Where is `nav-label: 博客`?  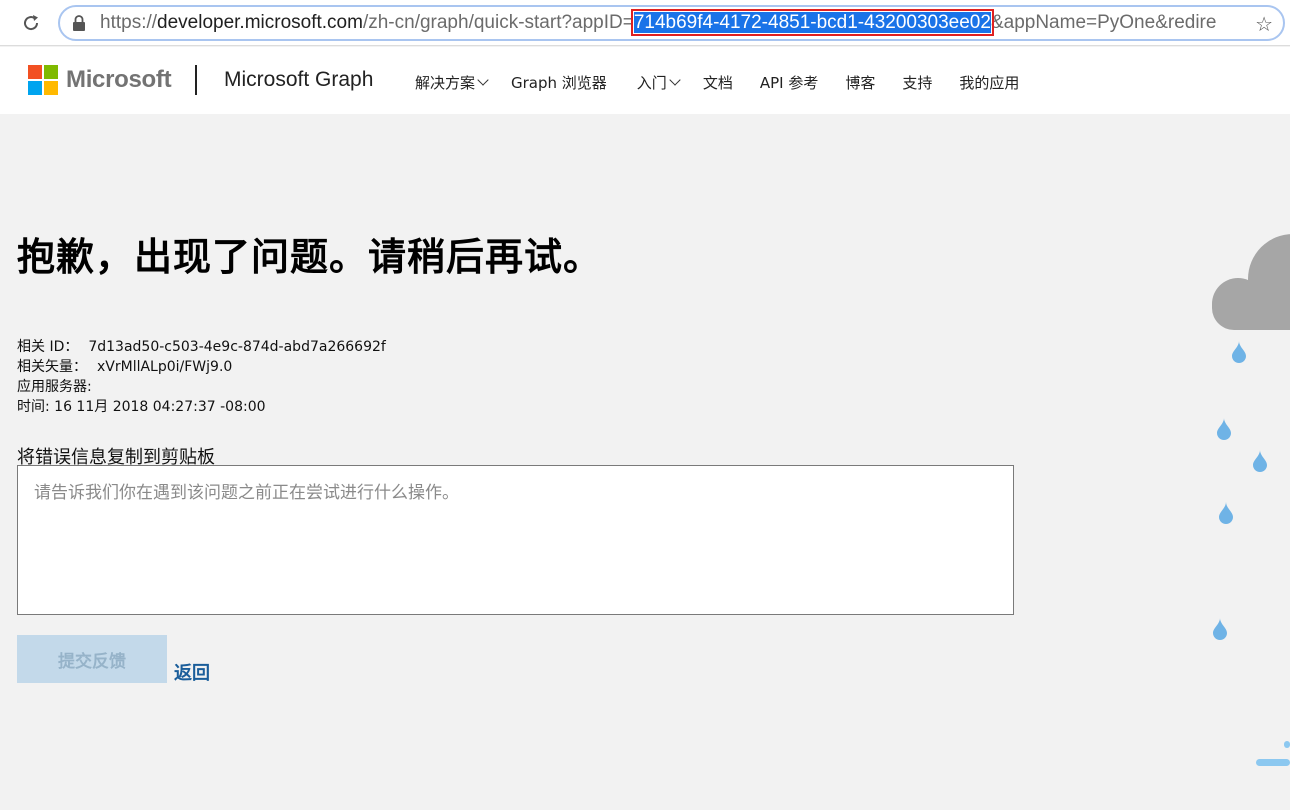 nav-label: 博客 is located at coordinates (860, 83).